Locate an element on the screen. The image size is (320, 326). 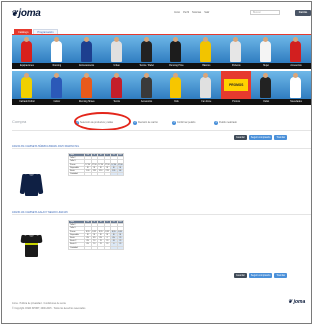
category-label: Outlet is located at coordinates (266, 102).